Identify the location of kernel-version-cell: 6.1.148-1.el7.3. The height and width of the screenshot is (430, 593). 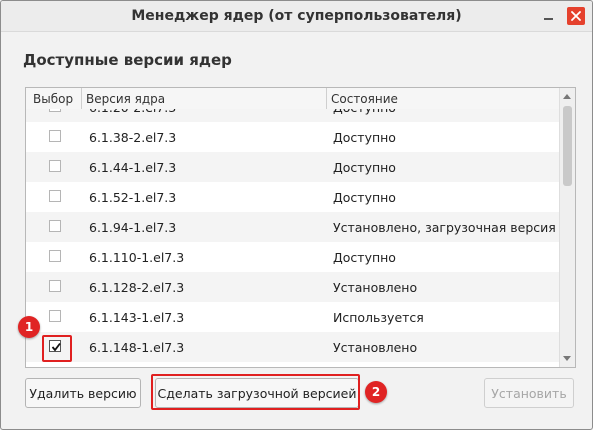
(137, 347).